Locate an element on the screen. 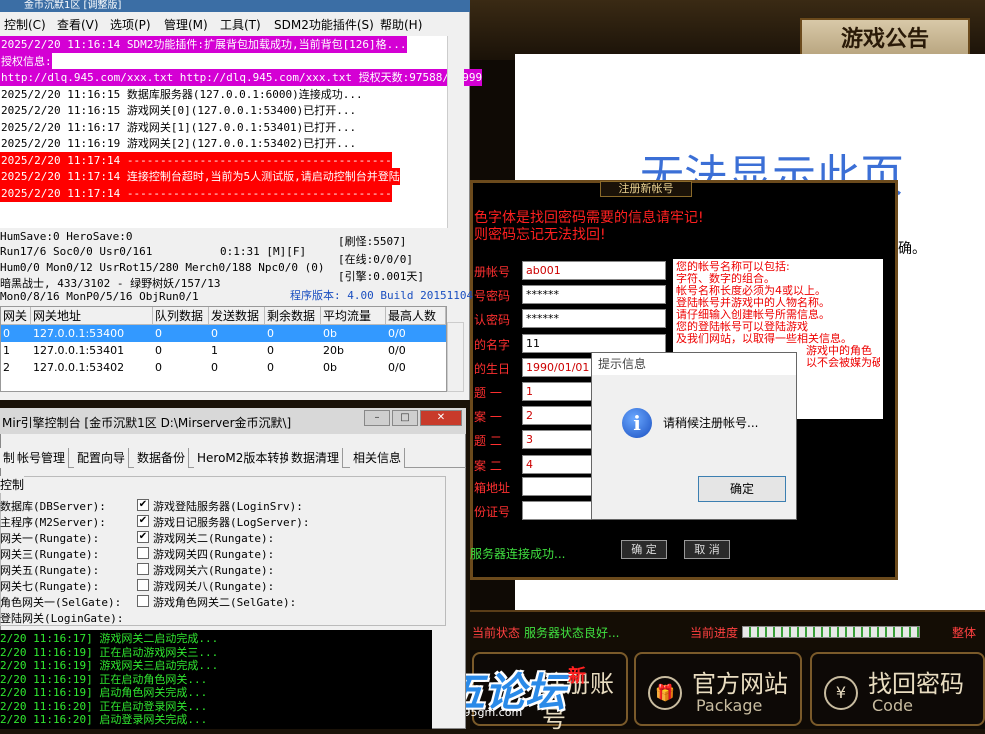 This screenshot has width=985, height=734. gateway-column-header: 剩余数据 is located at coordinates (293, 316).